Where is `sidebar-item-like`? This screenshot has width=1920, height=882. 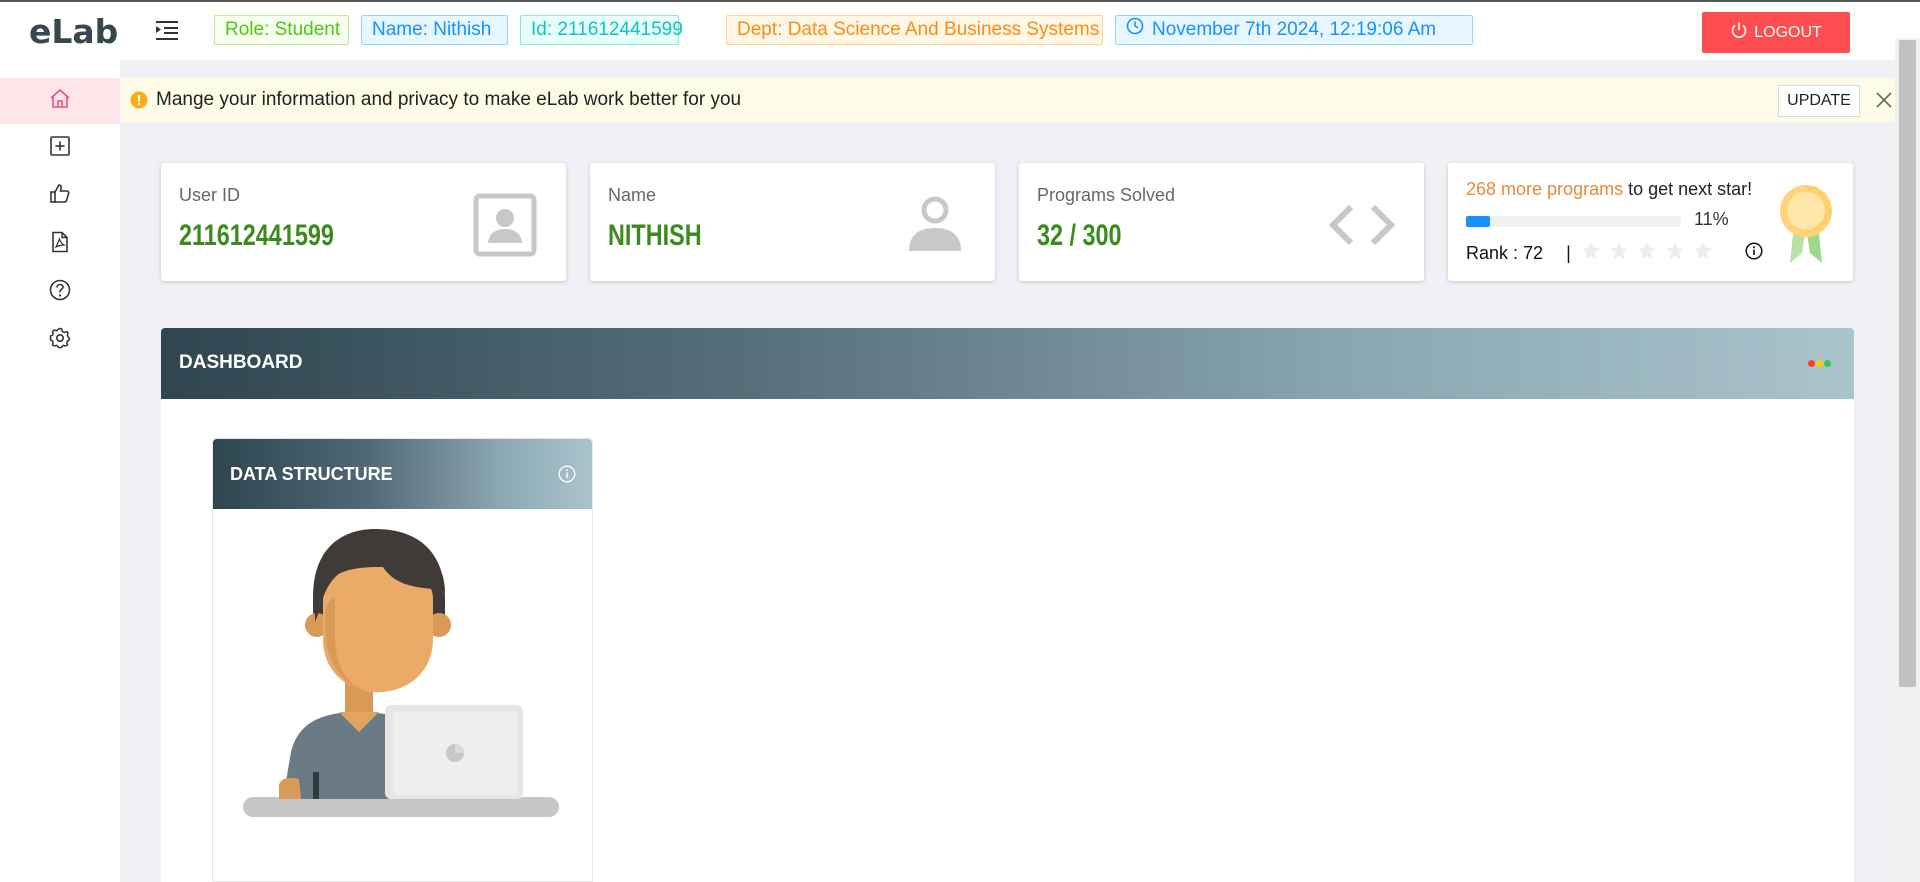 sidebar-item-like is located at coordinates (60, 196).